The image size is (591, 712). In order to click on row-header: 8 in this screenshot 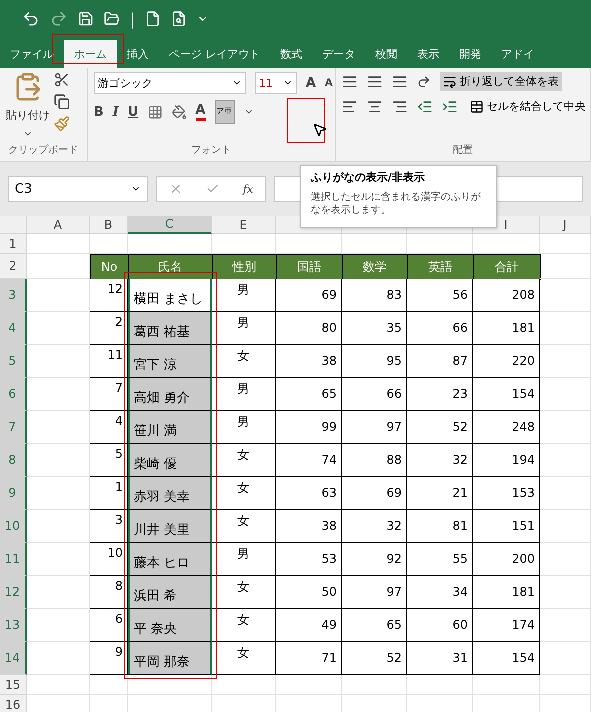, I will do `click(13, 460)`.